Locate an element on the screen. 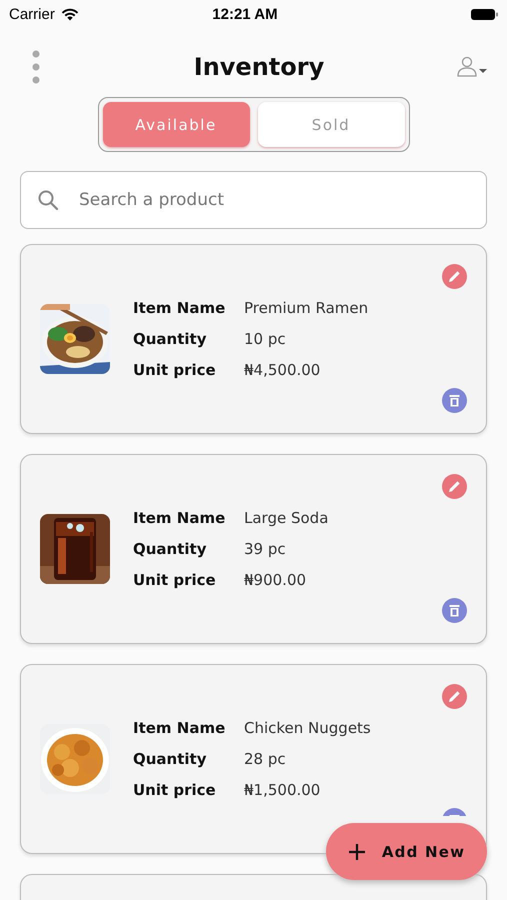 The width and height of the screenshot is (507, 900). field-value: 39 pc is located at coordinates (265, 549).